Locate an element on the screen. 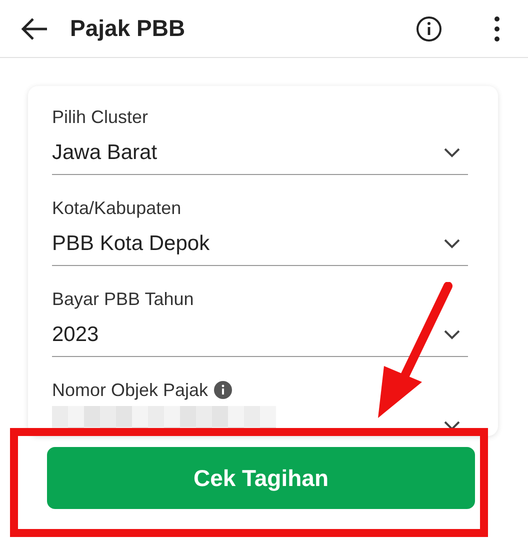 The image size is (528, 550). field-label: Pilih Cluster is located at coordinates (100, 117).